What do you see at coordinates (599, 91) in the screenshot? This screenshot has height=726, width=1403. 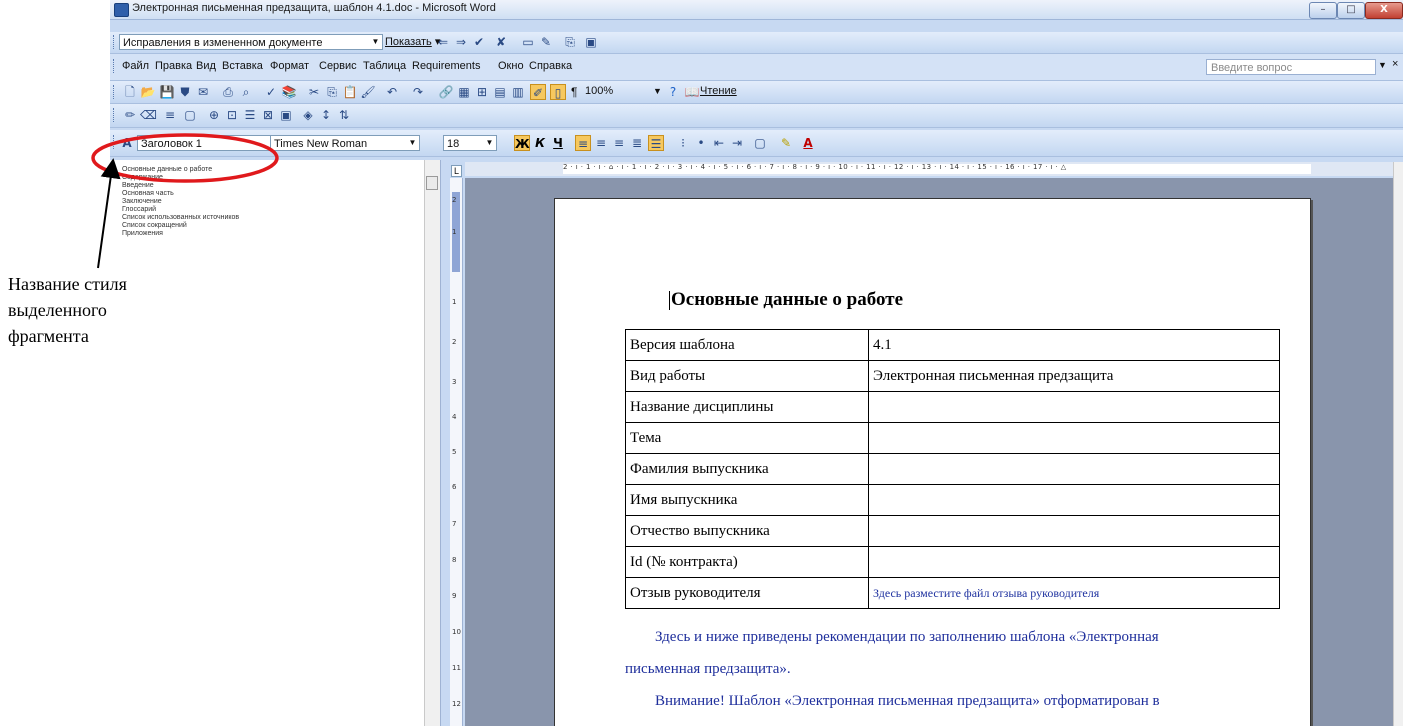 I see `zoom-value: 100%` at bounding box center [599, 91].